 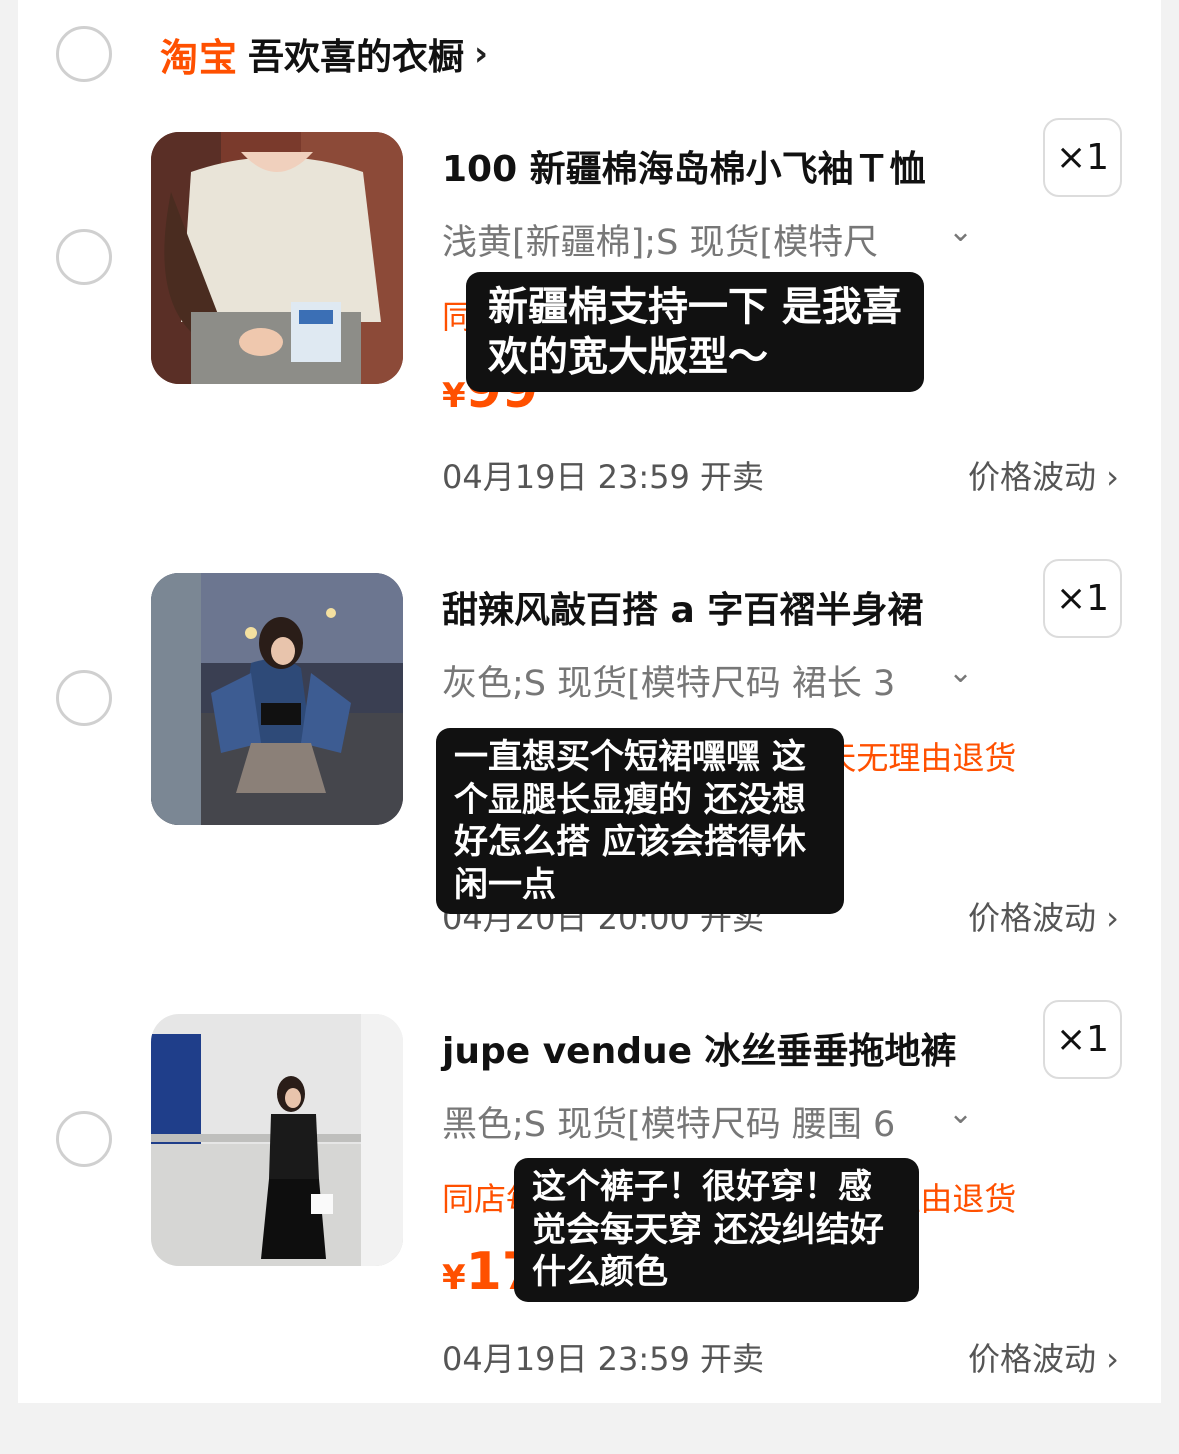 What do you see at coordinates (695, 332) in the screenshot?
I see `comment-bubble: 新疆棉支持一下 是我喜 欢的宽大版型～` at bounding box center [695, 332].